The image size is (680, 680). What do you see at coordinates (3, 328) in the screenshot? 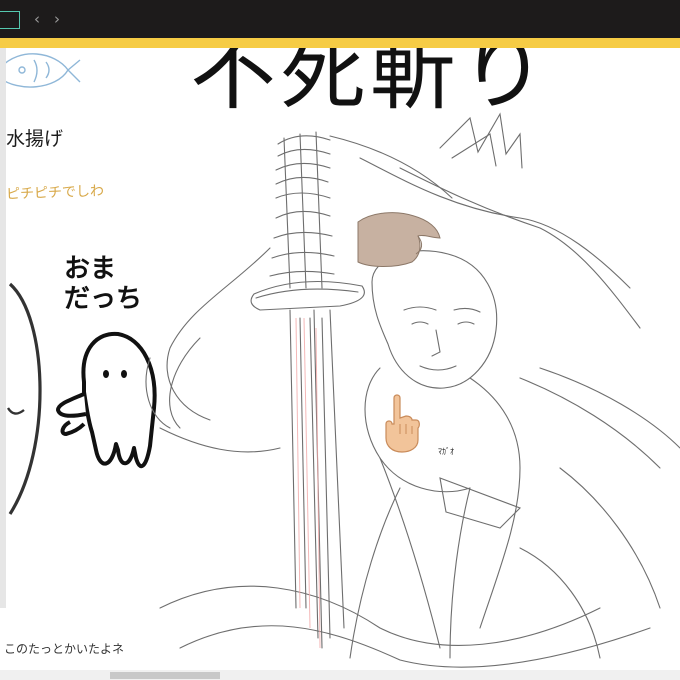
I see `left-panel-edge` at bounding box center [3, 328].